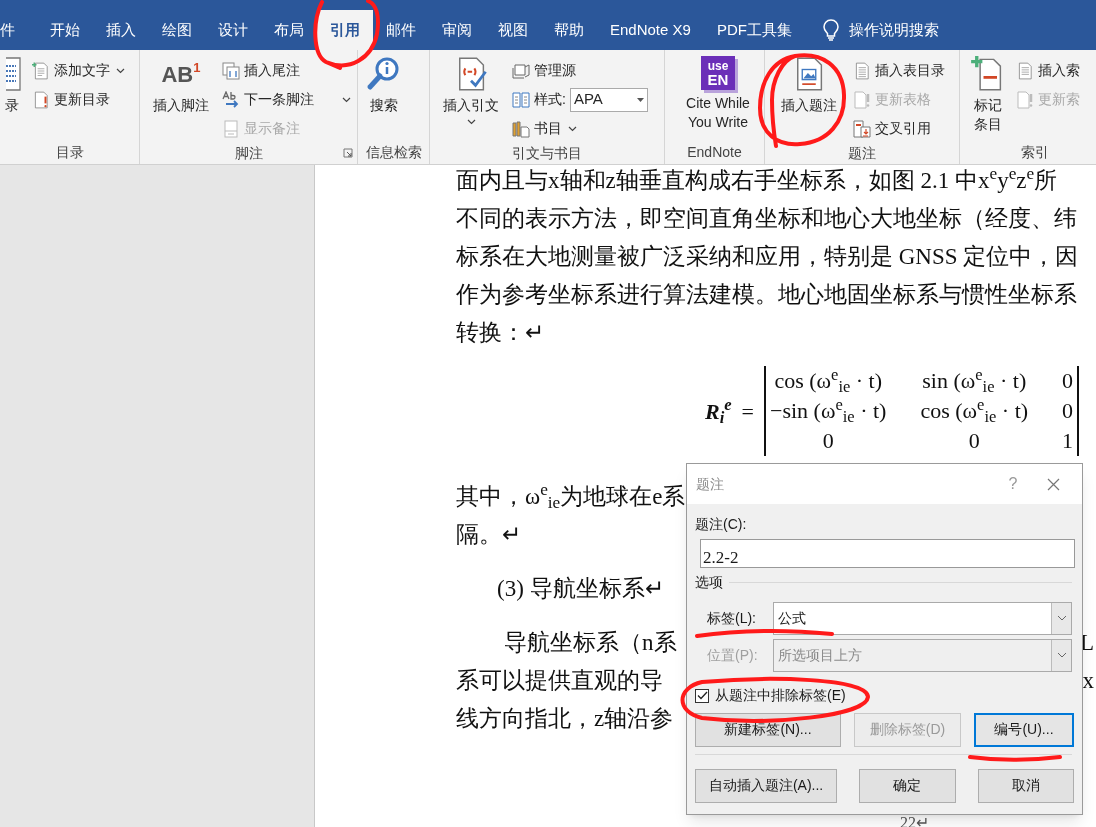 The height and width of the screenshot is (827, 1096). I want to click on circle-annotation, so click(346, 35).